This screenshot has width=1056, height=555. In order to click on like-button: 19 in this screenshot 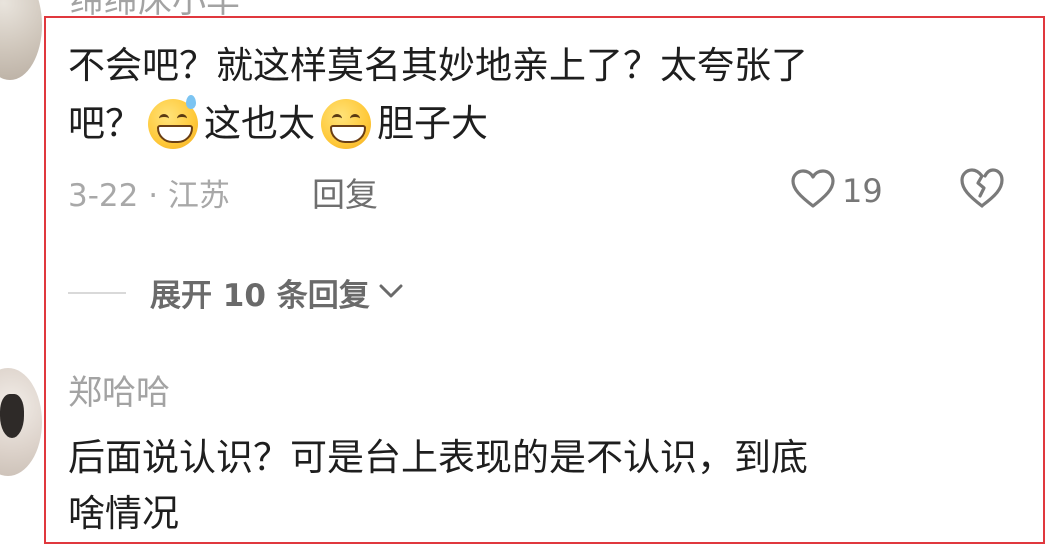, I will do `click(836, 191)`.